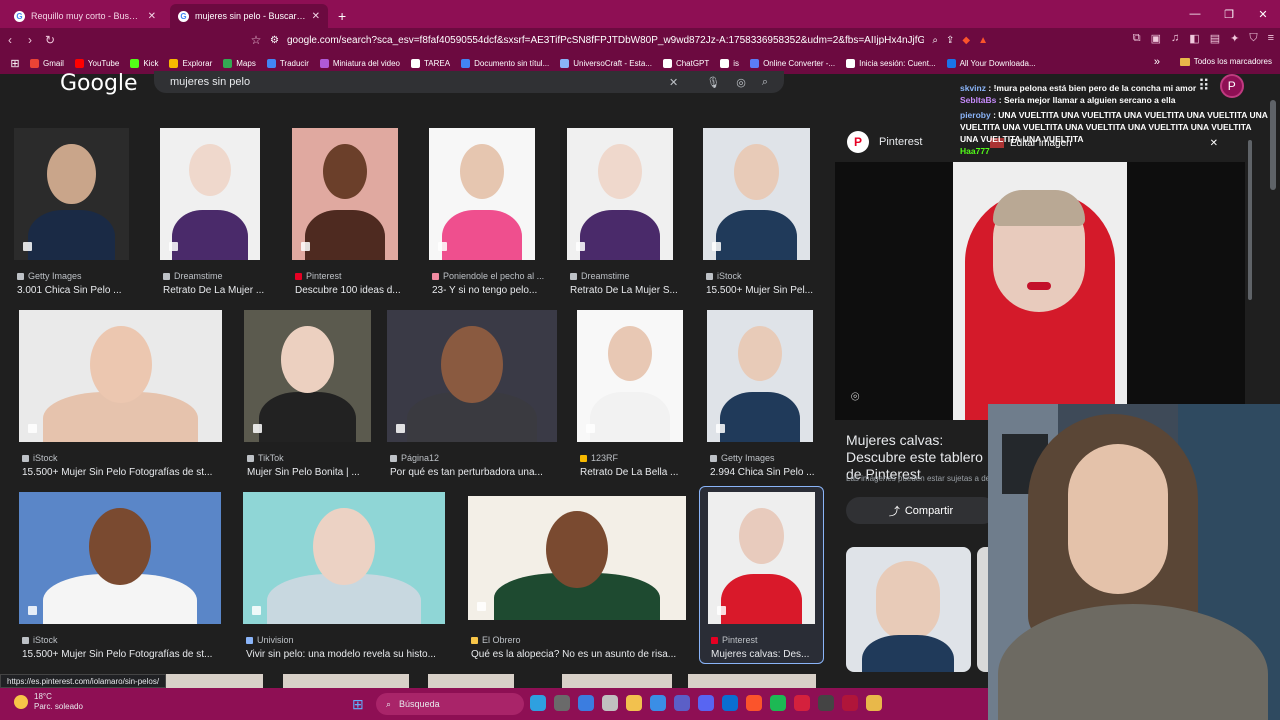  What do you see at coordinates (729, 63) in the screenshot?
I see `bookmark-item: is` at bounding box center [729, 63].